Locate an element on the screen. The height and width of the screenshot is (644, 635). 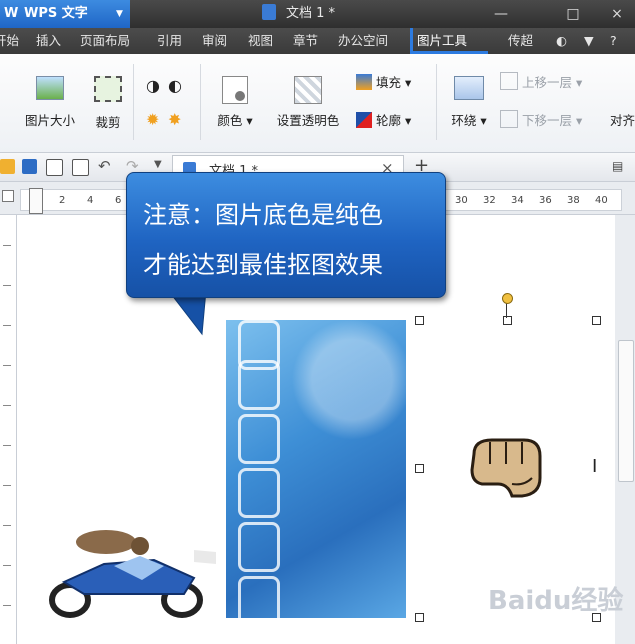
send-backward-button: 下移一层 ▾ is located at coordinates (541, 119).